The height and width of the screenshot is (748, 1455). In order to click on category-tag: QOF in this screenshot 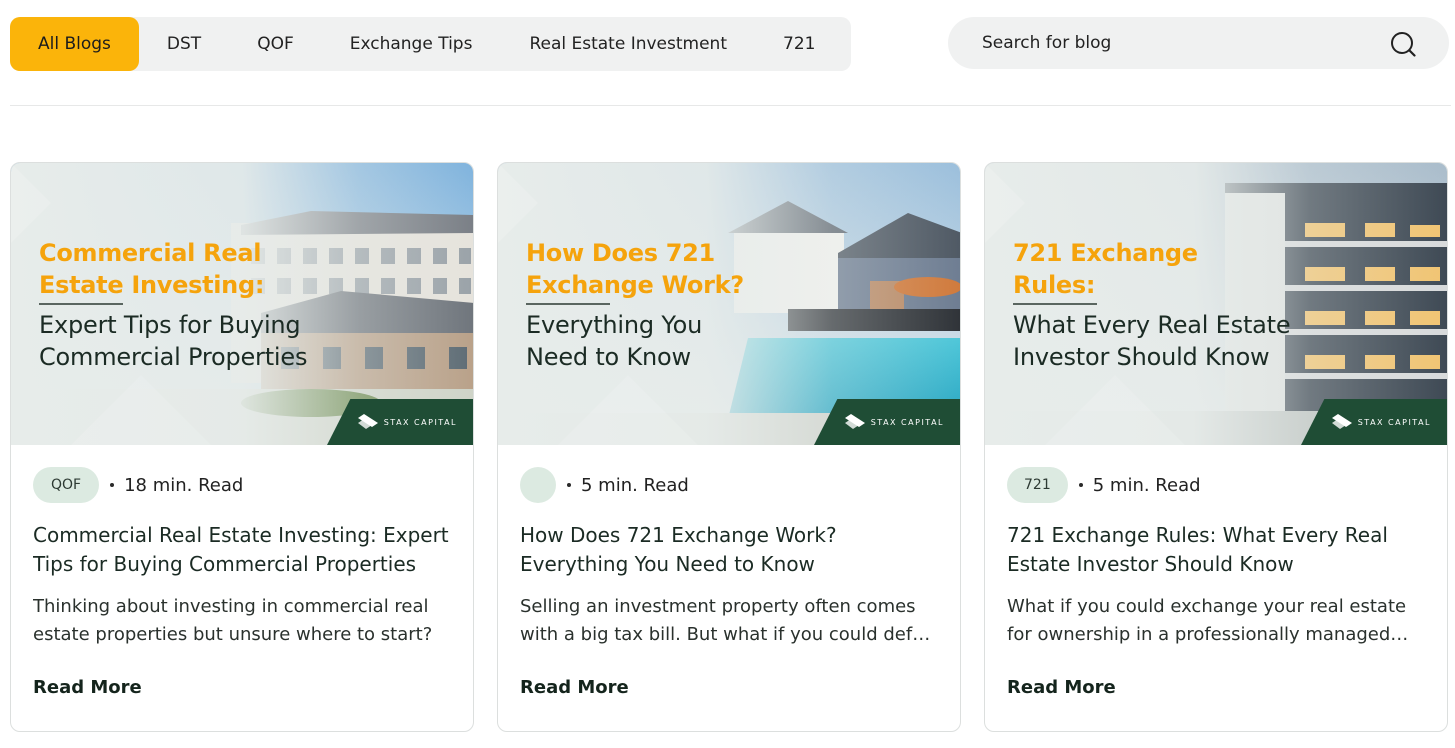, I will do `click(66, 485)`.